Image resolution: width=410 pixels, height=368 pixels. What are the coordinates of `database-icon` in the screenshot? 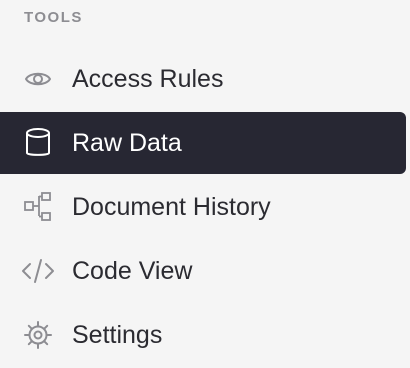 It's located at (38, 143).